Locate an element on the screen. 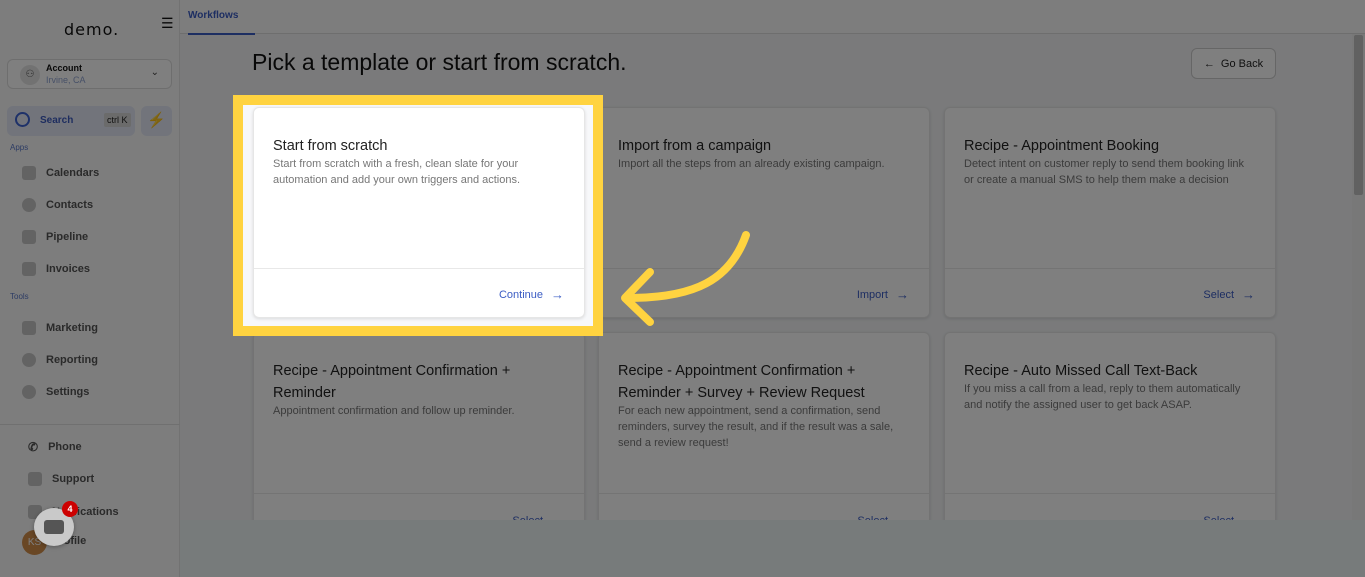 Image resolution: width=1365 pixels, height=577 pixels. card-title: Start from scratch is located at coordinates (330, 146).